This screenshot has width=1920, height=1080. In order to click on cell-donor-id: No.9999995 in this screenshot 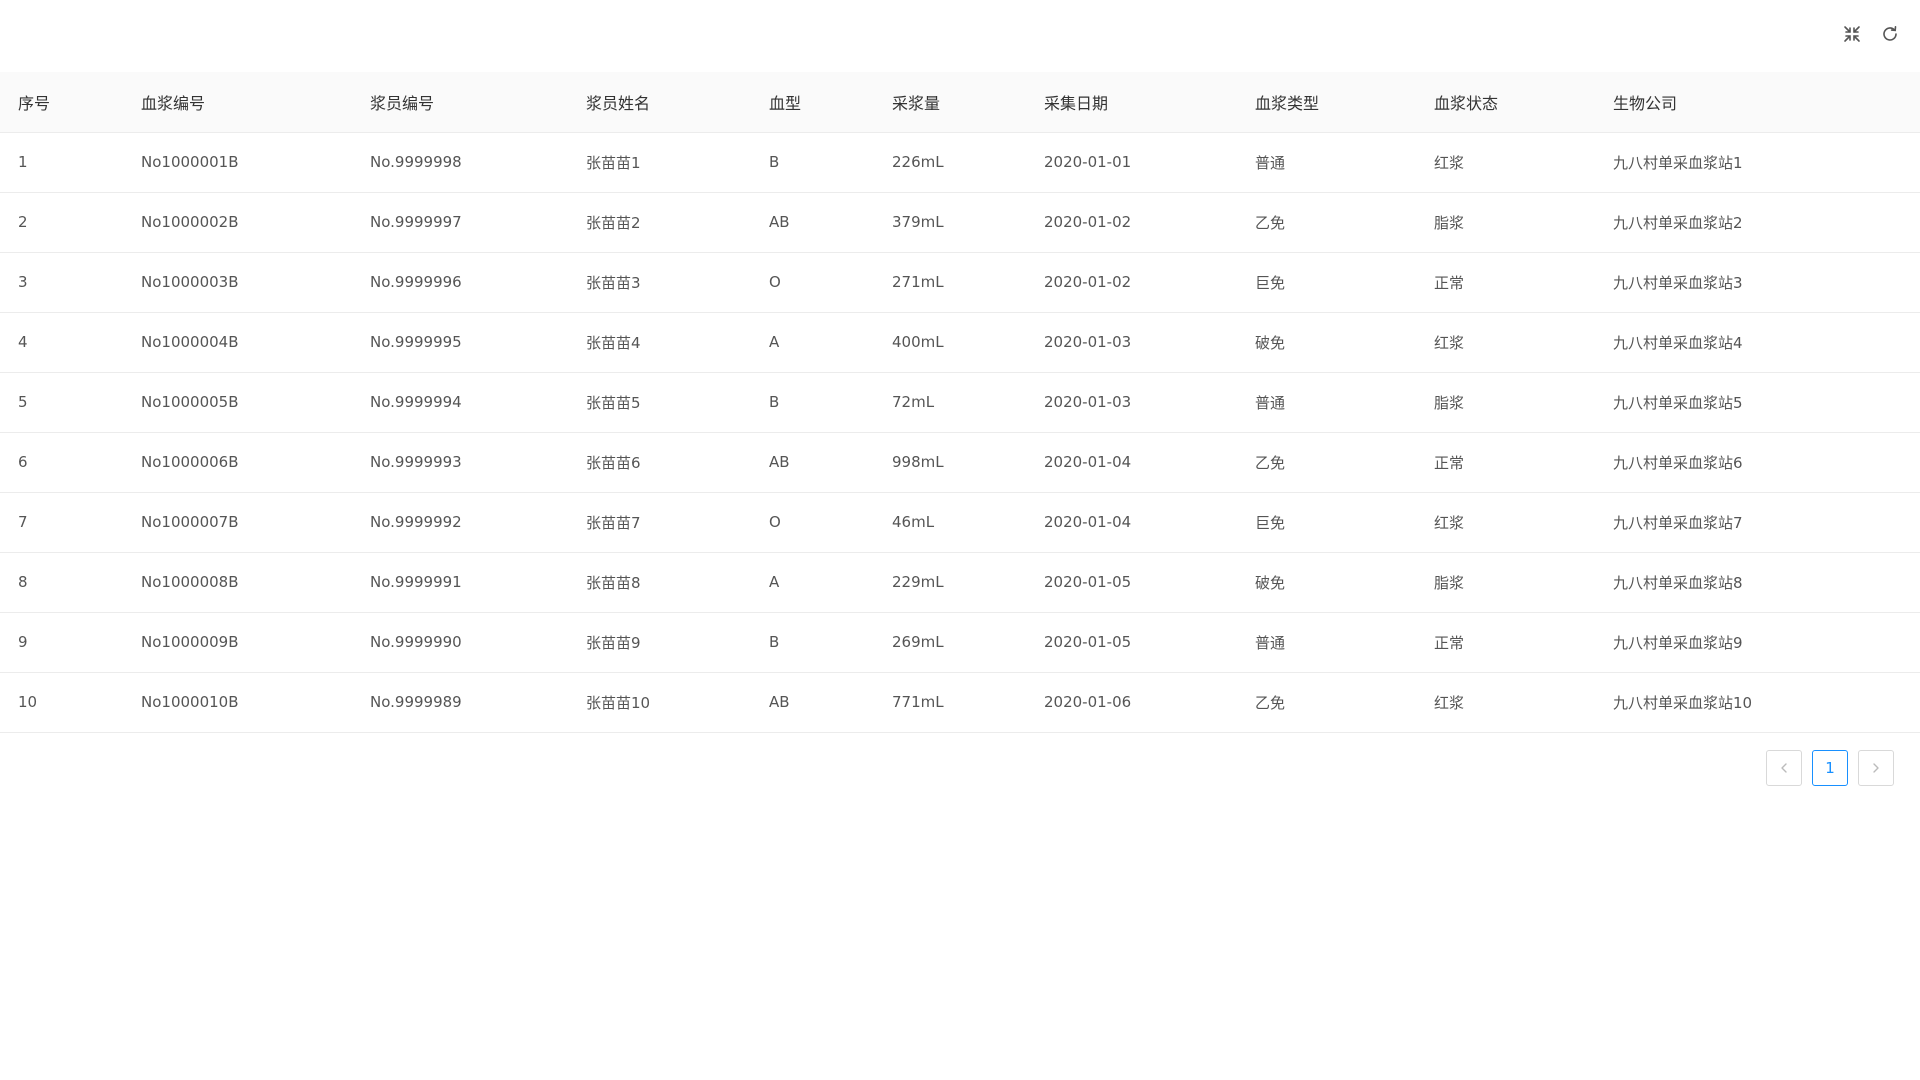, I will do `click(460, 342)`.